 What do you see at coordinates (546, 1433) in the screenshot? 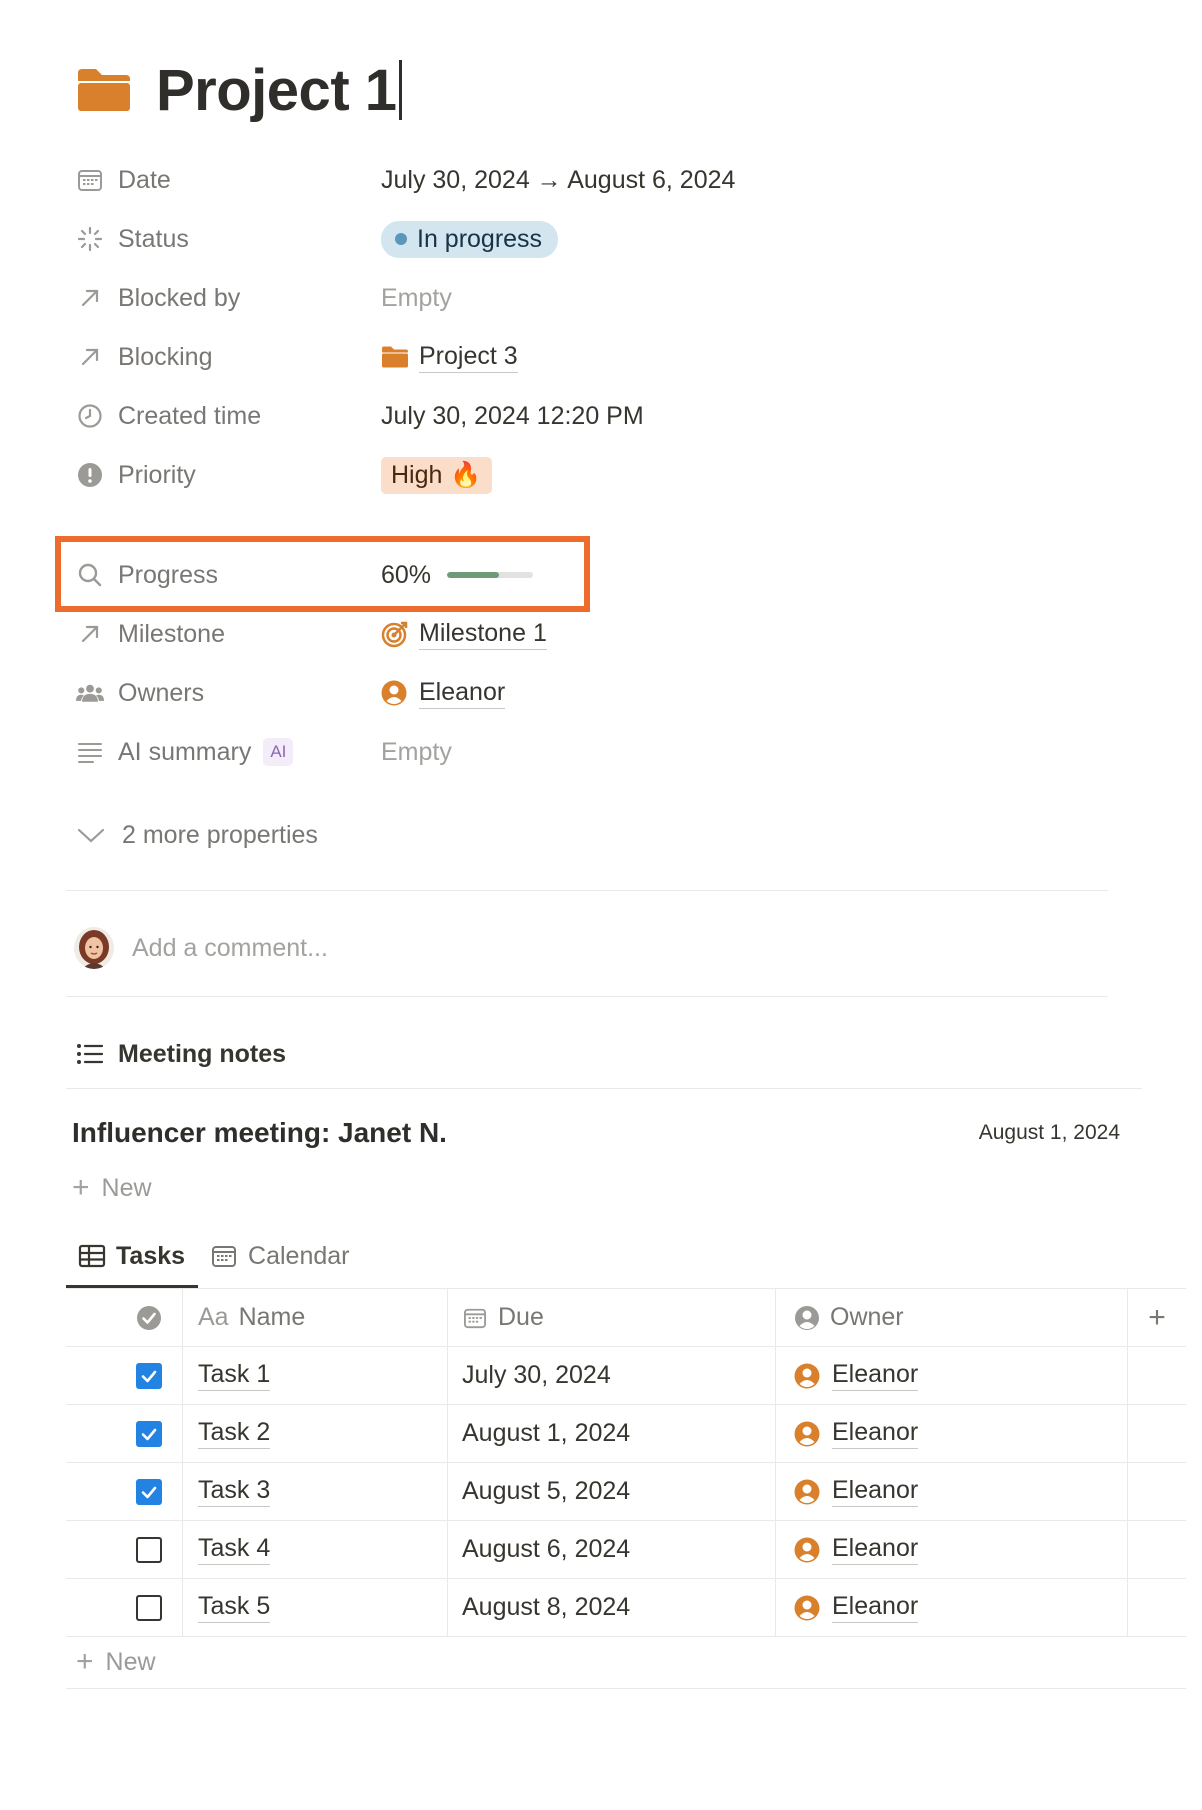
I see `task-due: August 1, 2024` at bounding box center [546, 1433].